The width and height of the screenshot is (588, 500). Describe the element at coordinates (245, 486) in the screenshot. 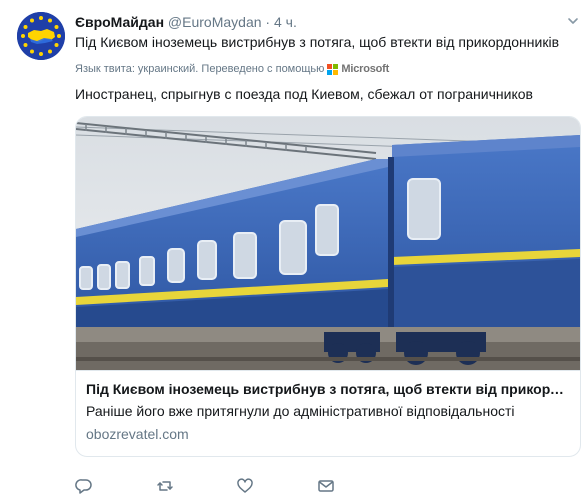

I see `heart-icon` at that location.